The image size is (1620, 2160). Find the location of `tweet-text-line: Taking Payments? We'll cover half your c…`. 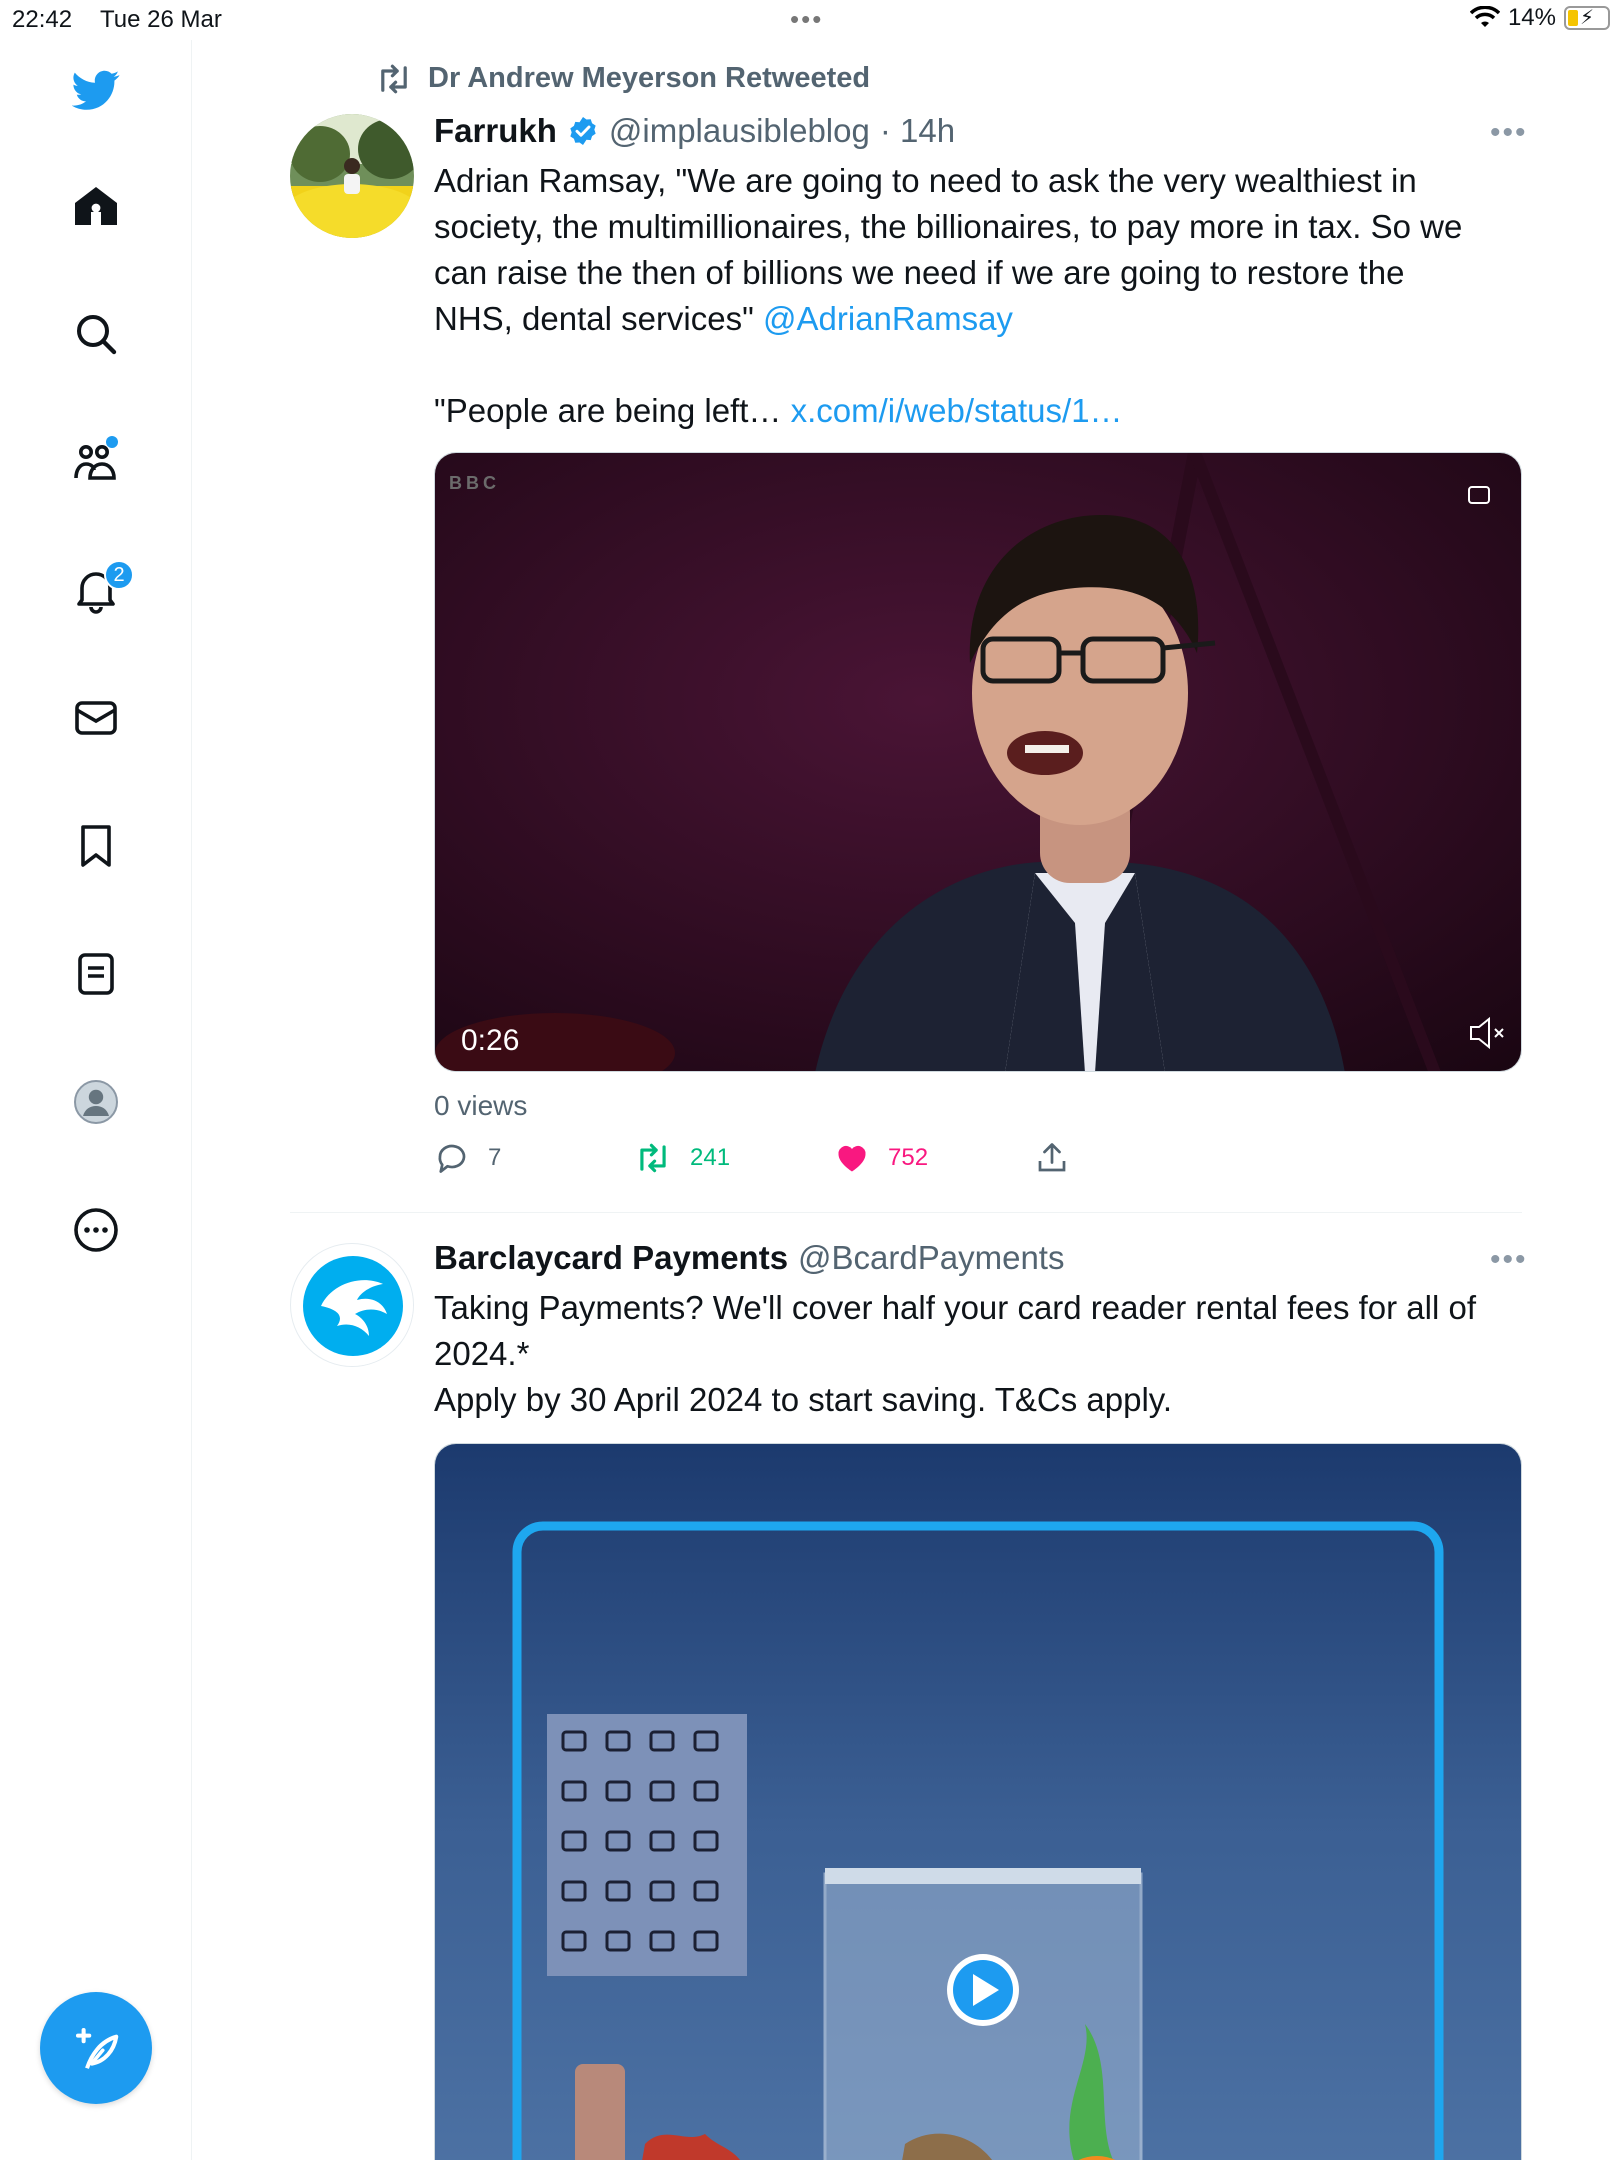

tweet-text-line: Taking Payments? We'll cover half your c… is located at coordinates (955, 1307).